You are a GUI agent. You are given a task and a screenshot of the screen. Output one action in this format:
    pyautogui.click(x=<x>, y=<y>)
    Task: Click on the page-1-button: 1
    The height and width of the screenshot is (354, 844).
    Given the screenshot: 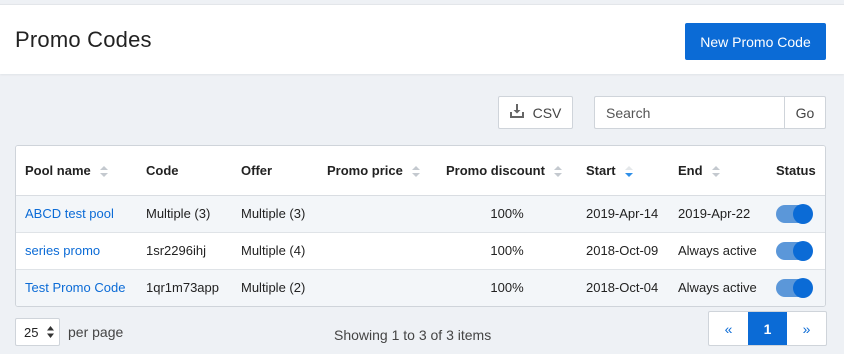 What is the action you would take?
    pyautogui.click(x=767, y=328)
    